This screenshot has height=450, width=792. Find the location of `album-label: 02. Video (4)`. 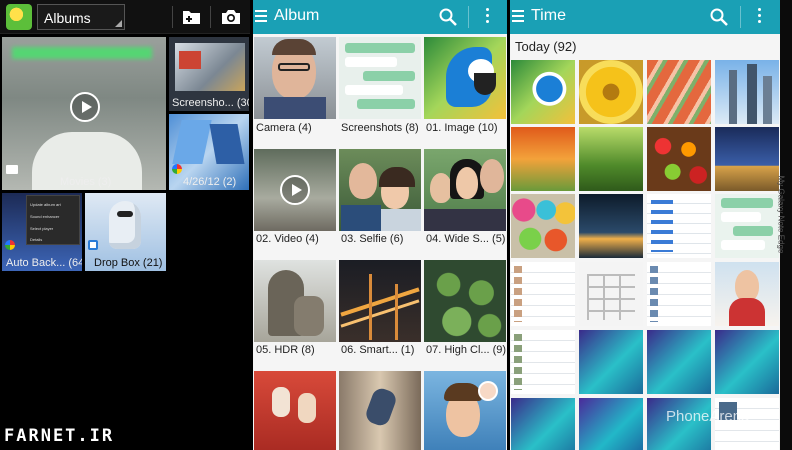

album-label: 02. Video (4) is located at coordinates (287, 239).